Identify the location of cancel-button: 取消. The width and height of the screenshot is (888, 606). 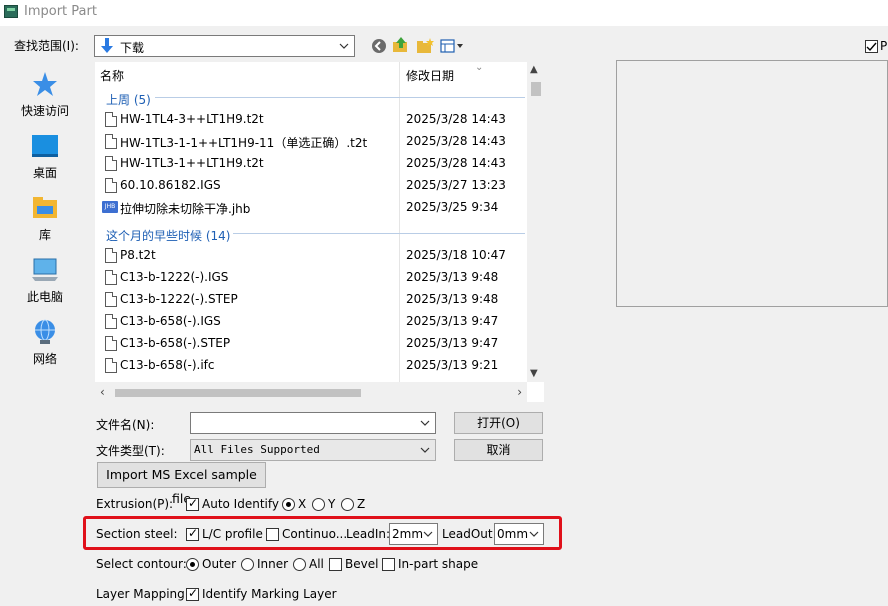
(498, 450).